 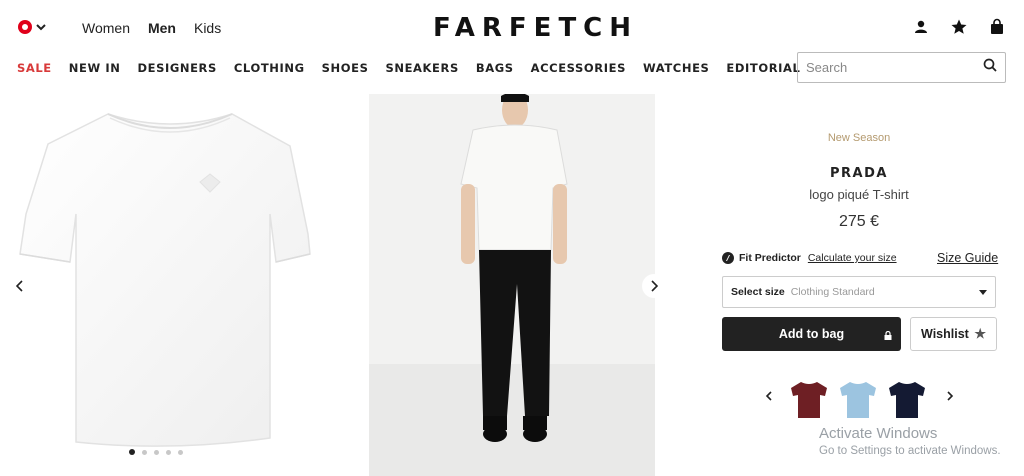 I want to click on size-select-dropdown: Select size Clothing Standard, so click(x=859, y=292).